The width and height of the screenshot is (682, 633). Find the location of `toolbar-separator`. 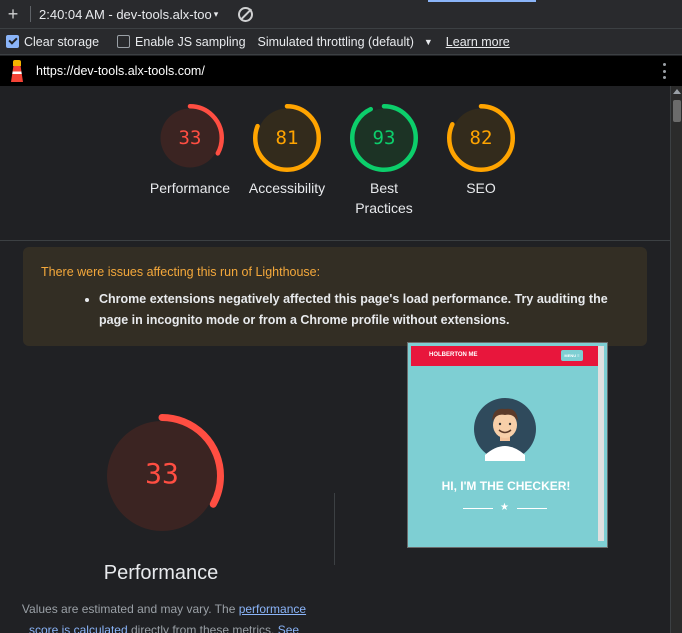

toolbar-separator is located at coordinates (30, 14).